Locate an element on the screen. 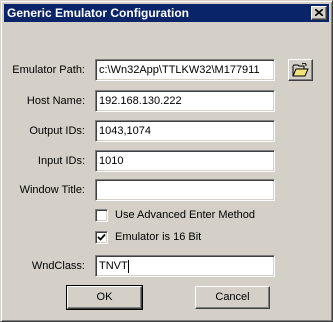 The height and width of the screenshot is (322, 333). emulator-16bit-label: Emulator is 16 Bit is located at coordinates (158, 237).